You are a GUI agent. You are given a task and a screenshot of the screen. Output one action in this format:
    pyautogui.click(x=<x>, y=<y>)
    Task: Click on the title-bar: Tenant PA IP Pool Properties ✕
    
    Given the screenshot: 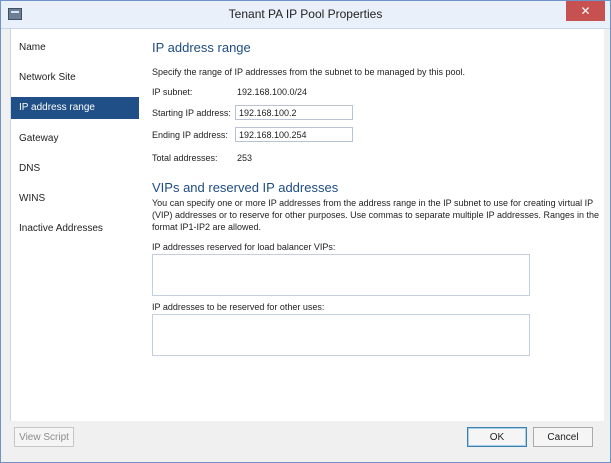 What is the action you would take?
    pyautogui.click(x=305, y=15)
    